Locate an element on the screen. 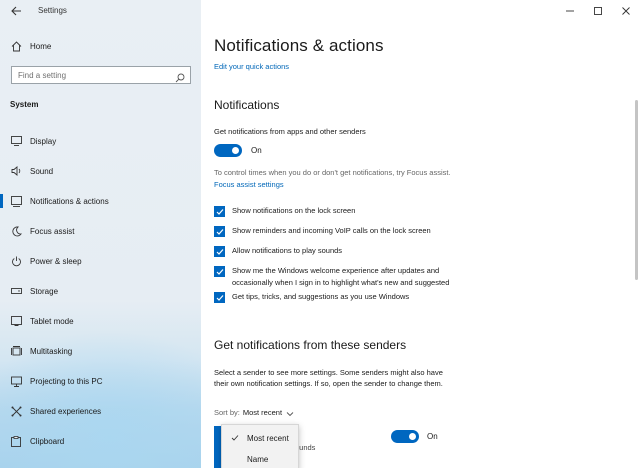  notification-icon is located at coordinates (16, 201).